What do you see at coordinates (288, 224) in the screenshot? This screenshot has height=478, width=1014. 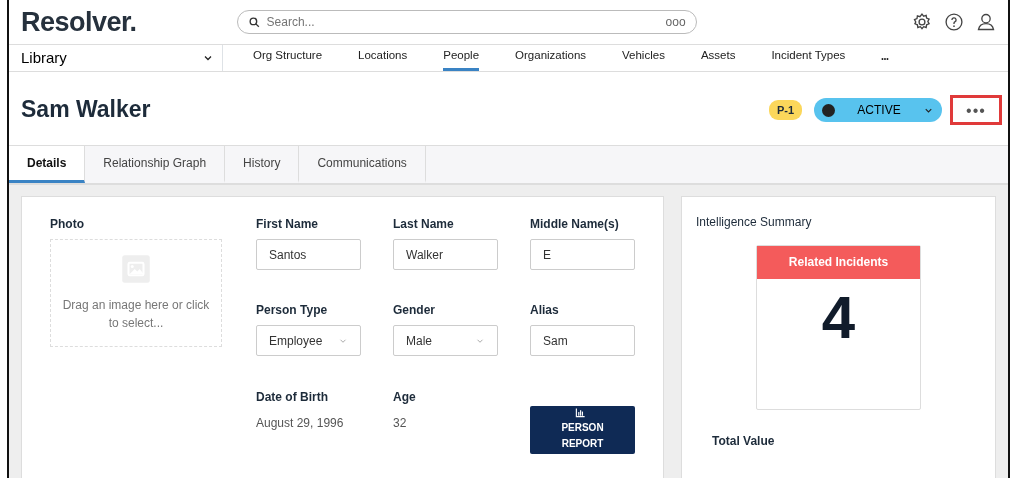 I see `field-label: First Name` at bounding box center [288, 224].